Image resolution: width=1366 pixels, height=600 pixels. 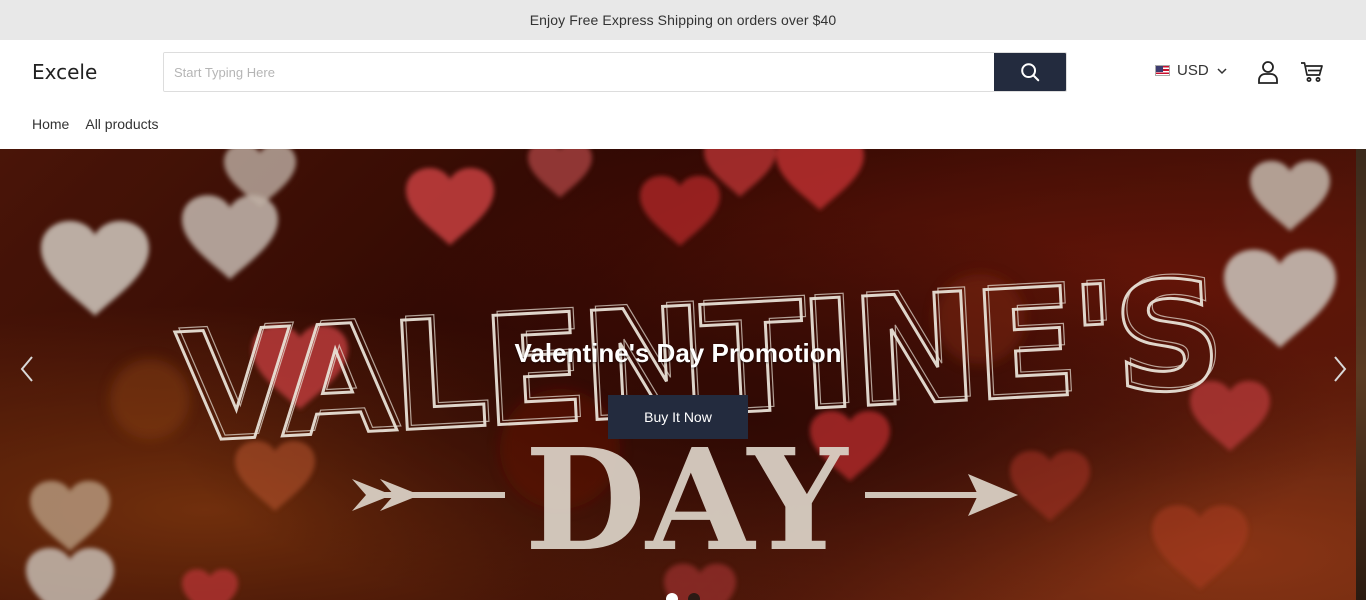 I want to click on search-bar, so click(x=615, y=72).